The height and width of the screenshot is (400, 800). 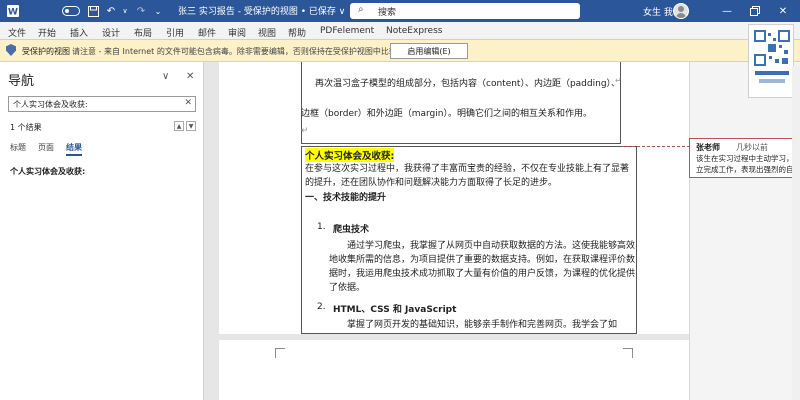 What do you see at coordinates (111, 11) in the screenshot?
I see `undo-icon: ↶` at bounding box center [111, 11].